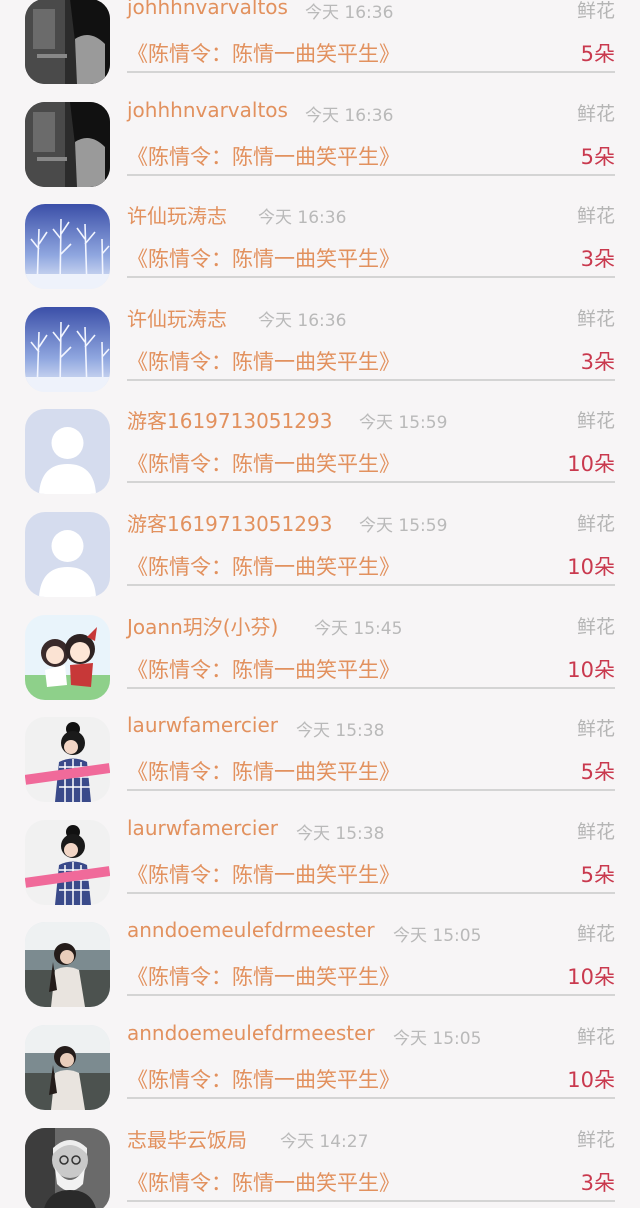 This screenshot has height=1208, width=640. I want to click on gift-record-row: Joann玥汐(小芬) 今天 15:45 鲜花《陈情令：陈情一曲笑平生》 10朵, so click(320, 658).